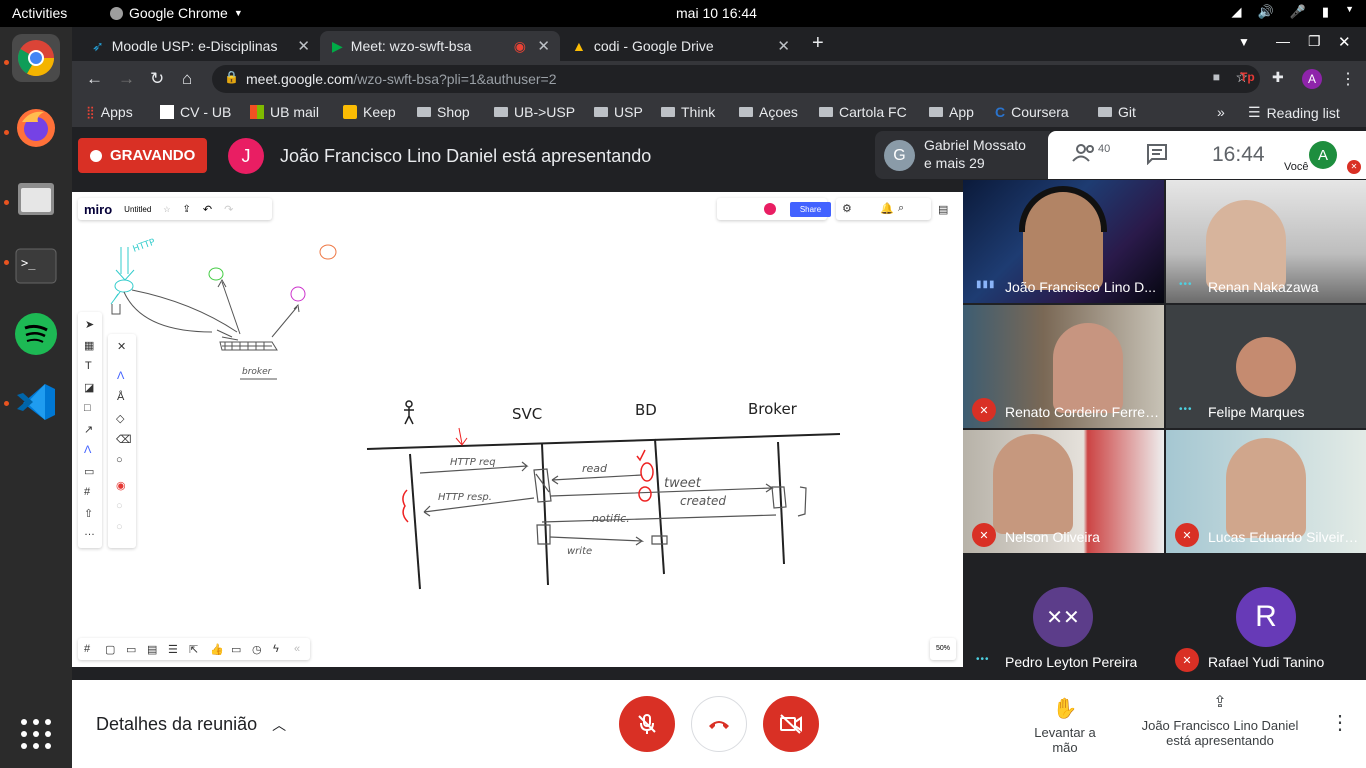  Describe the element at coordinates (142, 155) in the screenshot. I see `recording-badge: GRAVANDO` at that location.